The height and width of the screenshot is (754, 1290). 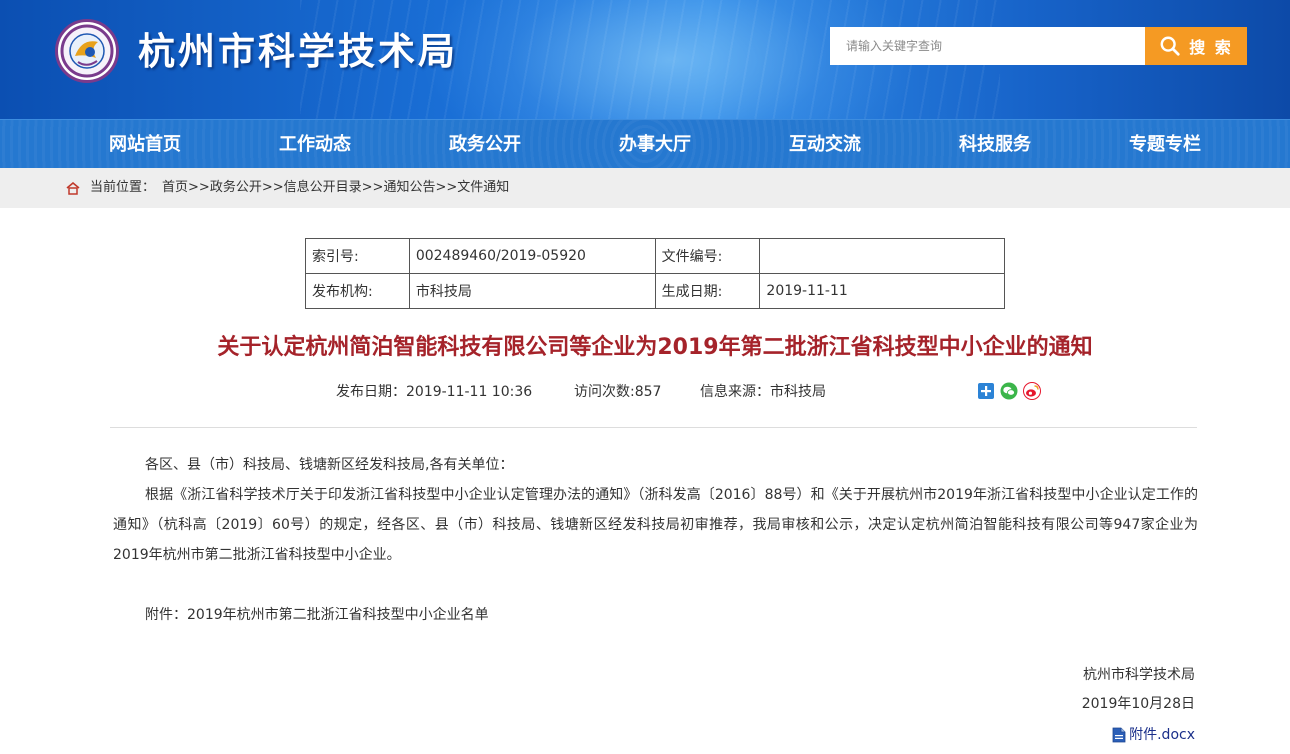 I want to click on search-button-label: 搜 索, so click(x=1211, y=47).